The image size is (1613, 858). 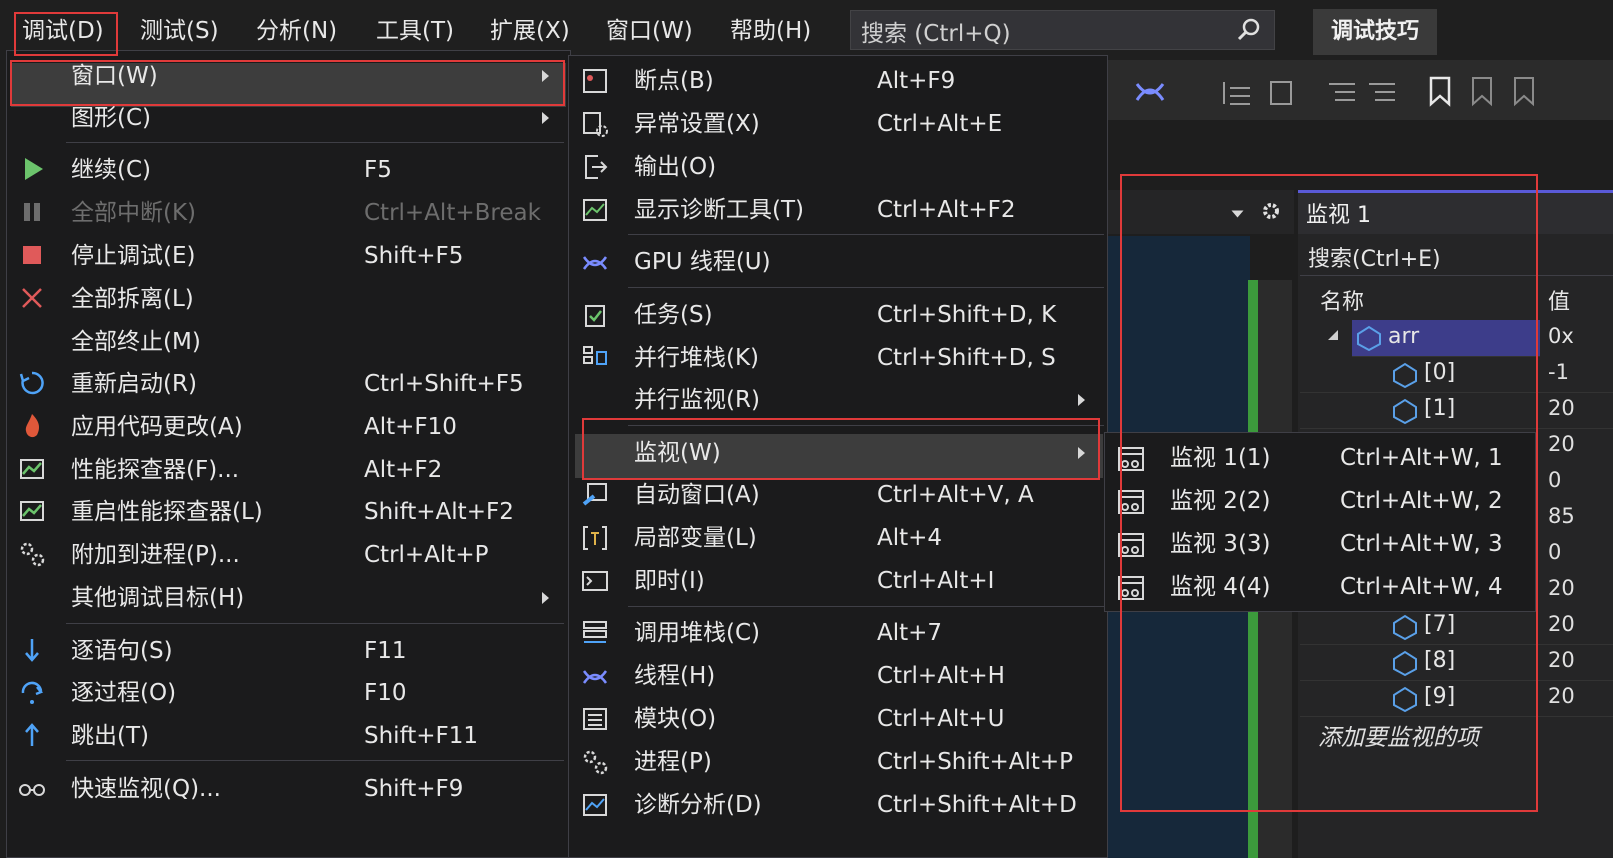 What do you see at coordinates (385, 693) in the screenshot?
I see `debug-menu-item-shortcut: F10` at bounding box center [385, 693].